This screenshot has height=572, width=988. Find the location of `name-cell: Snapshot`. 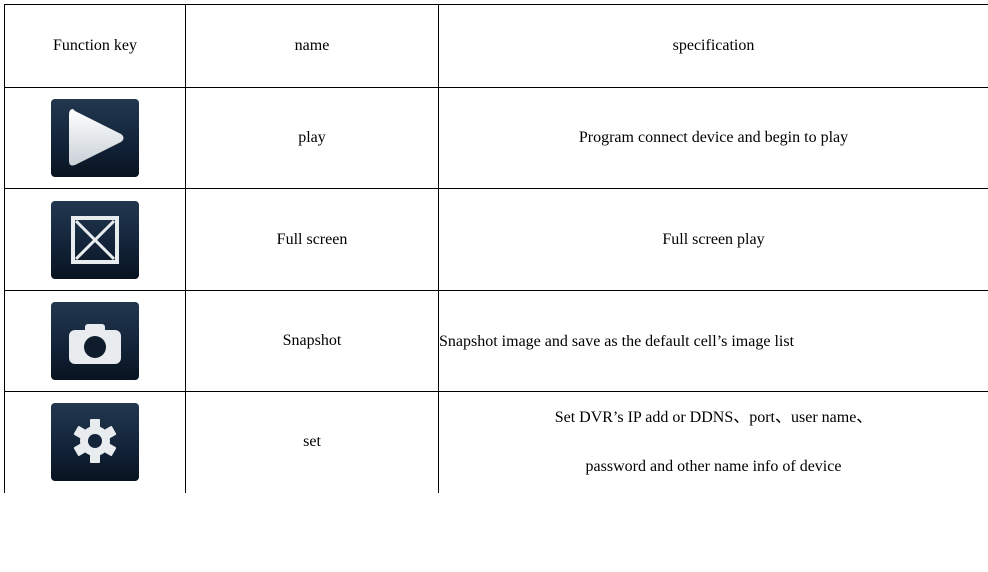

name-cell: Snapshot is located at coordinates (312, 341).